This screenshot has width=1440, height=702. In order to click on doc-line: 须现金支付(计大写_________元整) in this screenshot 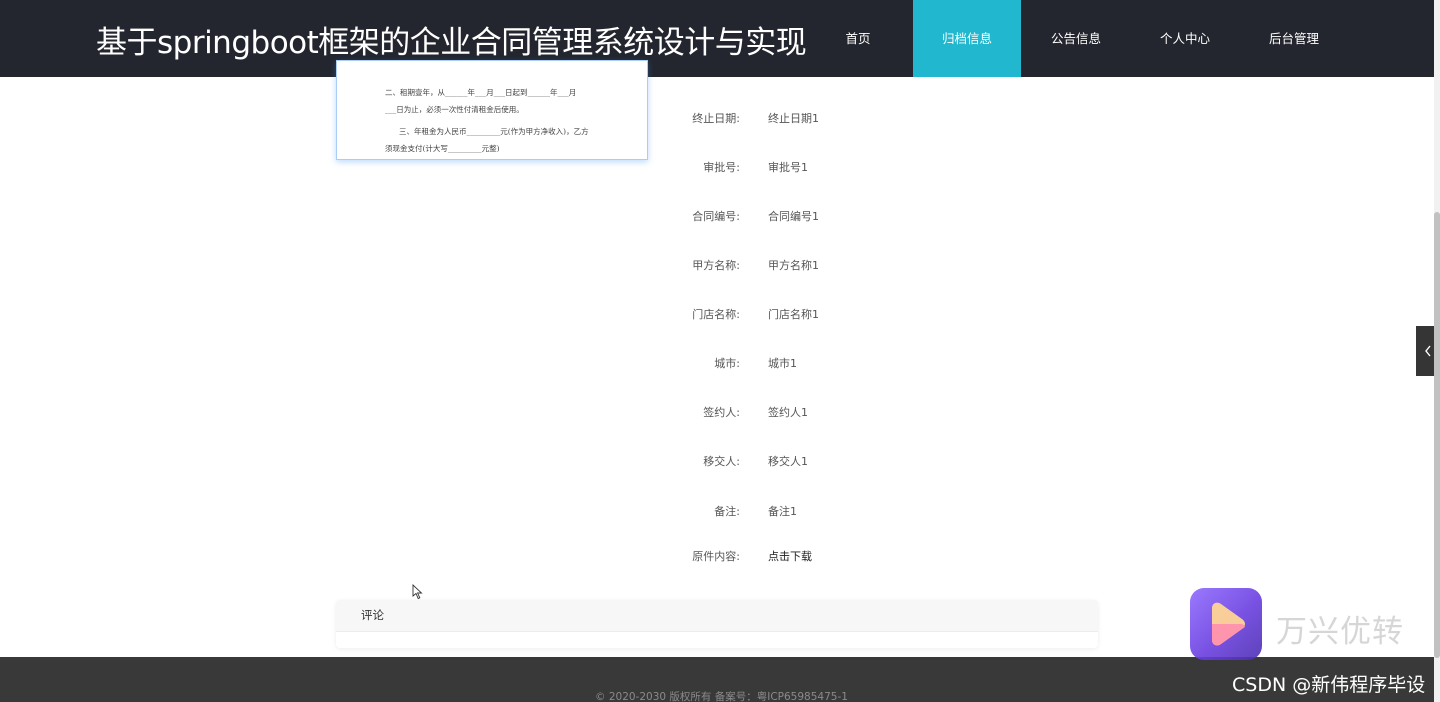, I will do `click(442, 148)`.